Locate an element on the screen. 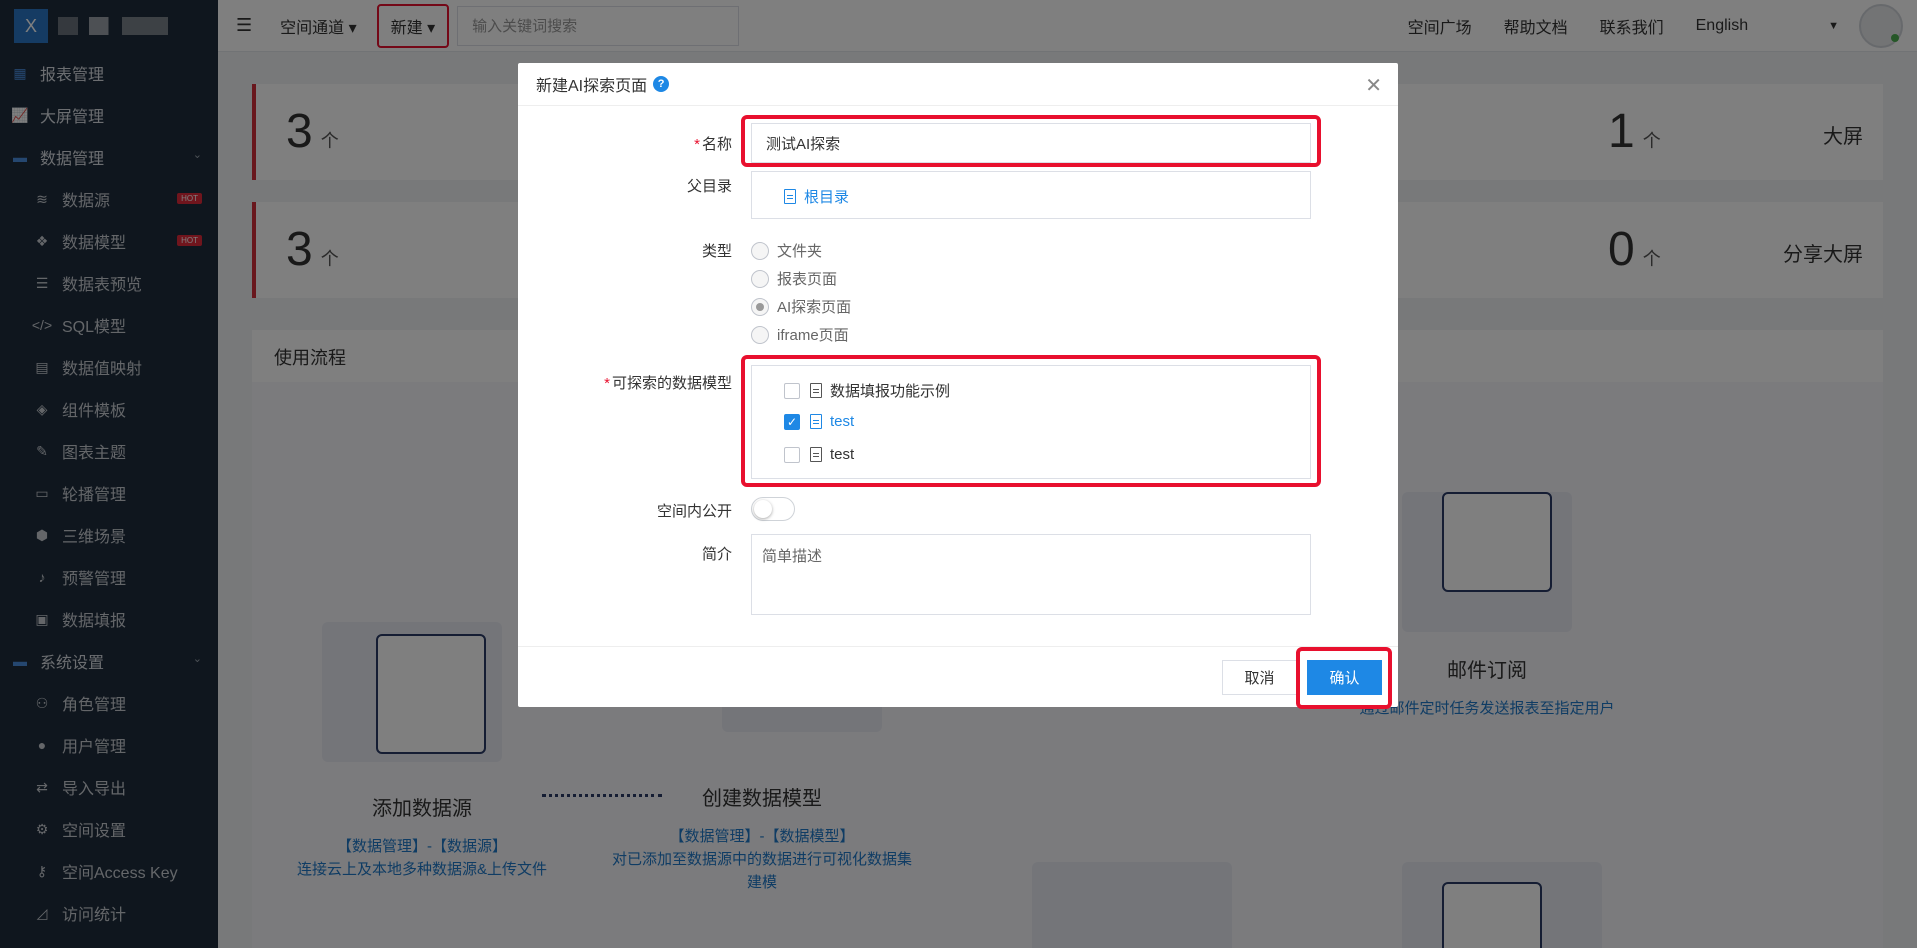  parent-folder: 根目录 is located at coordinates (816, 196).